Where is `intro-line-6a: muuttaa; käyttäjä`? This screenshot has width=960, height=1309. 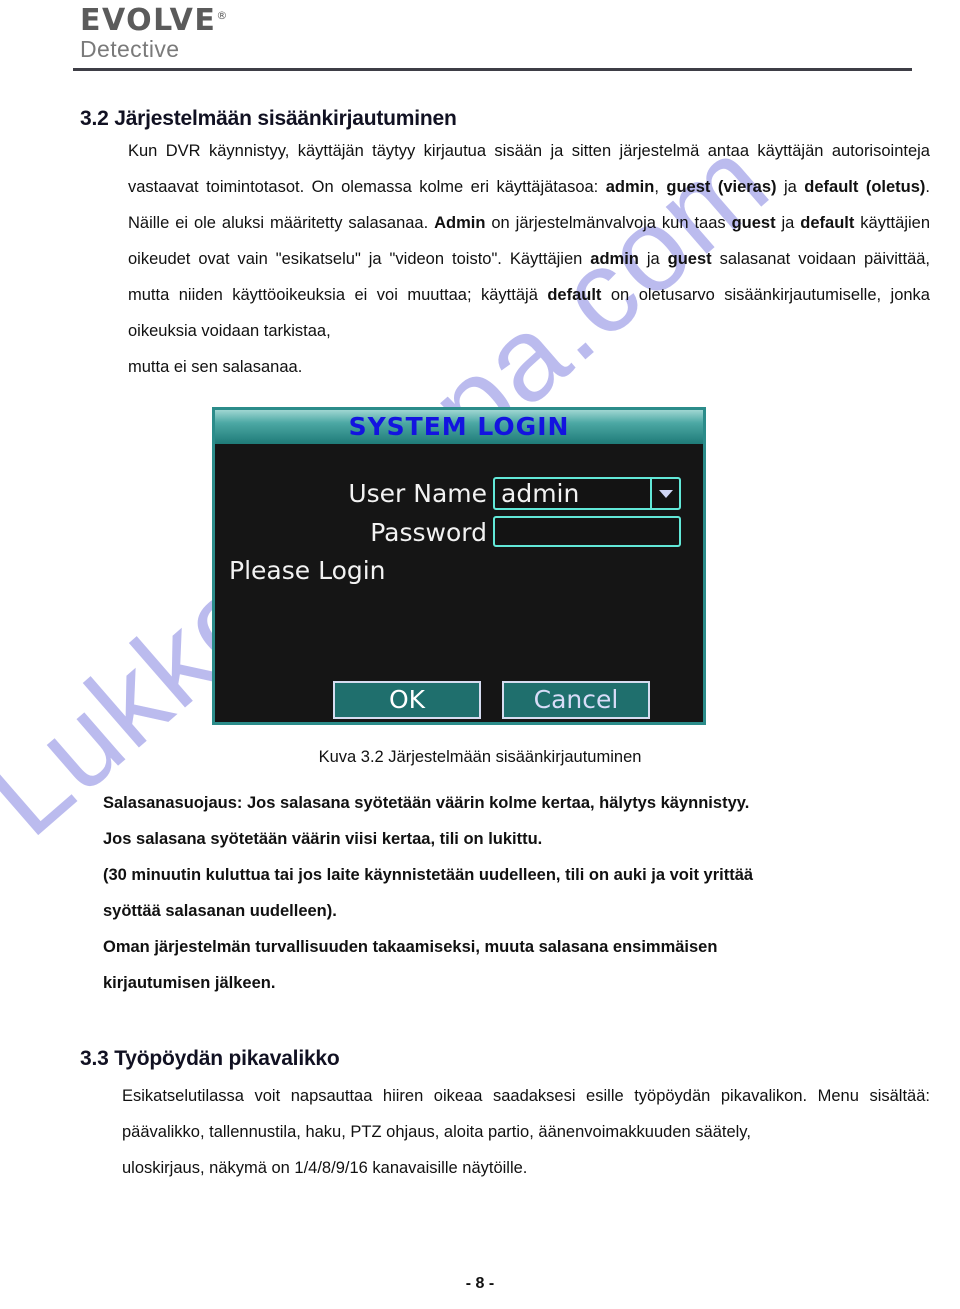
intro-line-6a: muuttaa; käyttäjä is located at coordinates (477, 295).